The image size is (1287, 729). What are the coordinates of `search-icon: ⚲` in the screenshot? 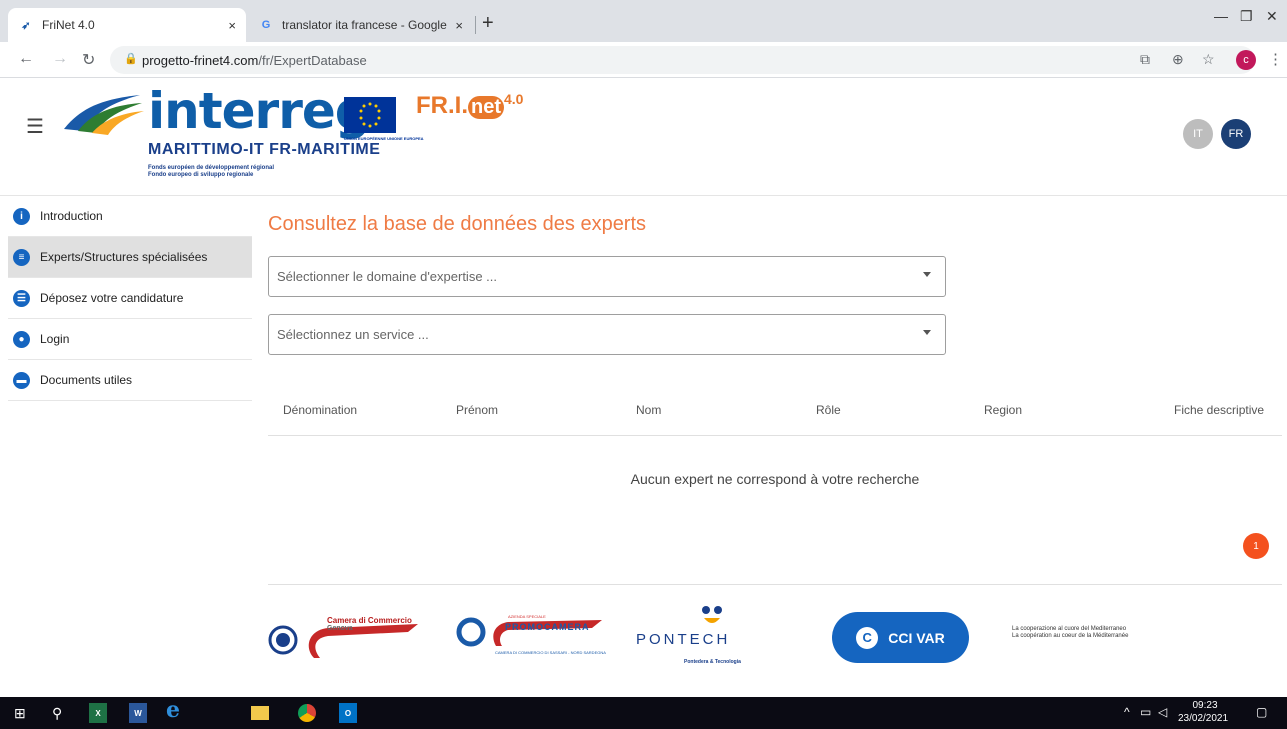 It's located at (57, 713).